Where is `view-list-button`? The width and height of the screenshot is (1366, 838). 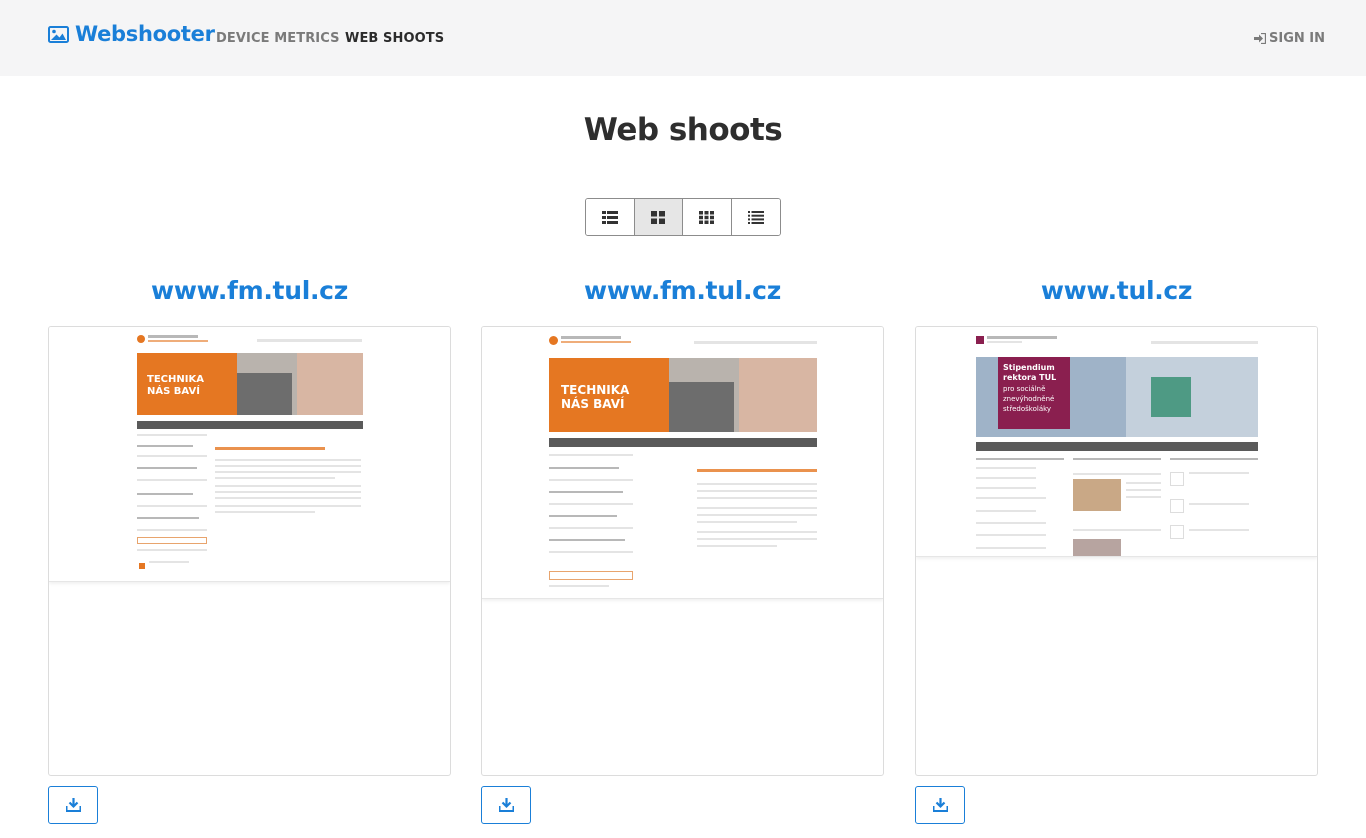
view-list-button is located at coordinates (610, 217).